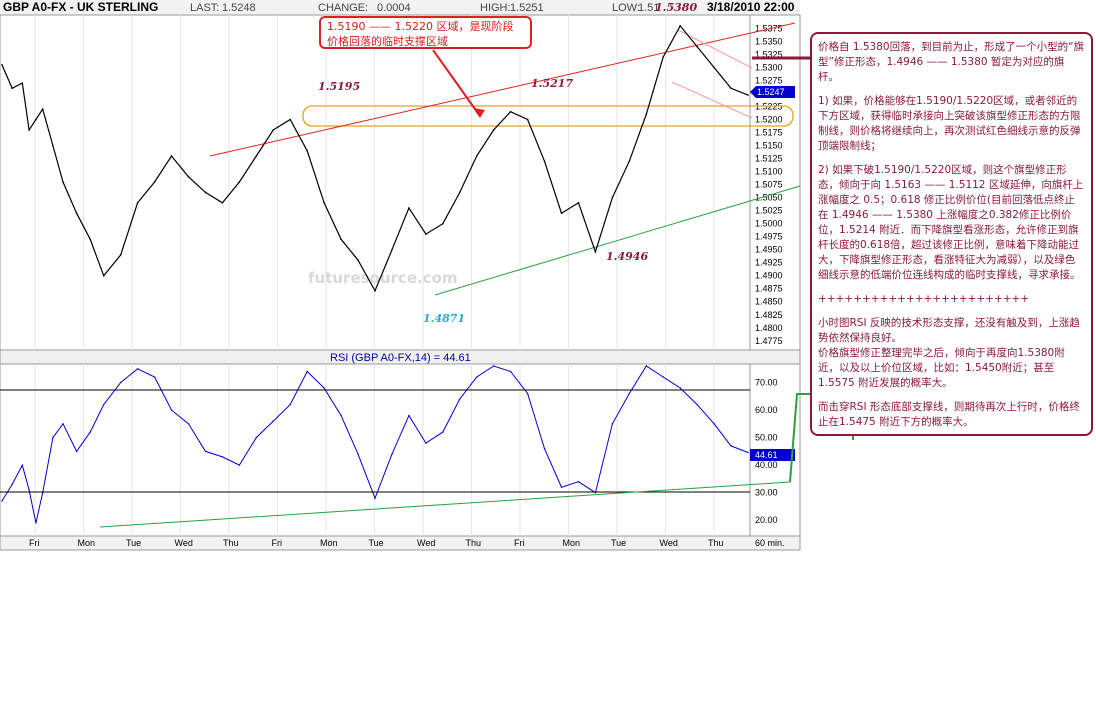 This screenshot has height=714, width=1096. Describe the element at coordinates (552, 83) in the screenshot. I see `level-1-5217: 1.5217` at that location.